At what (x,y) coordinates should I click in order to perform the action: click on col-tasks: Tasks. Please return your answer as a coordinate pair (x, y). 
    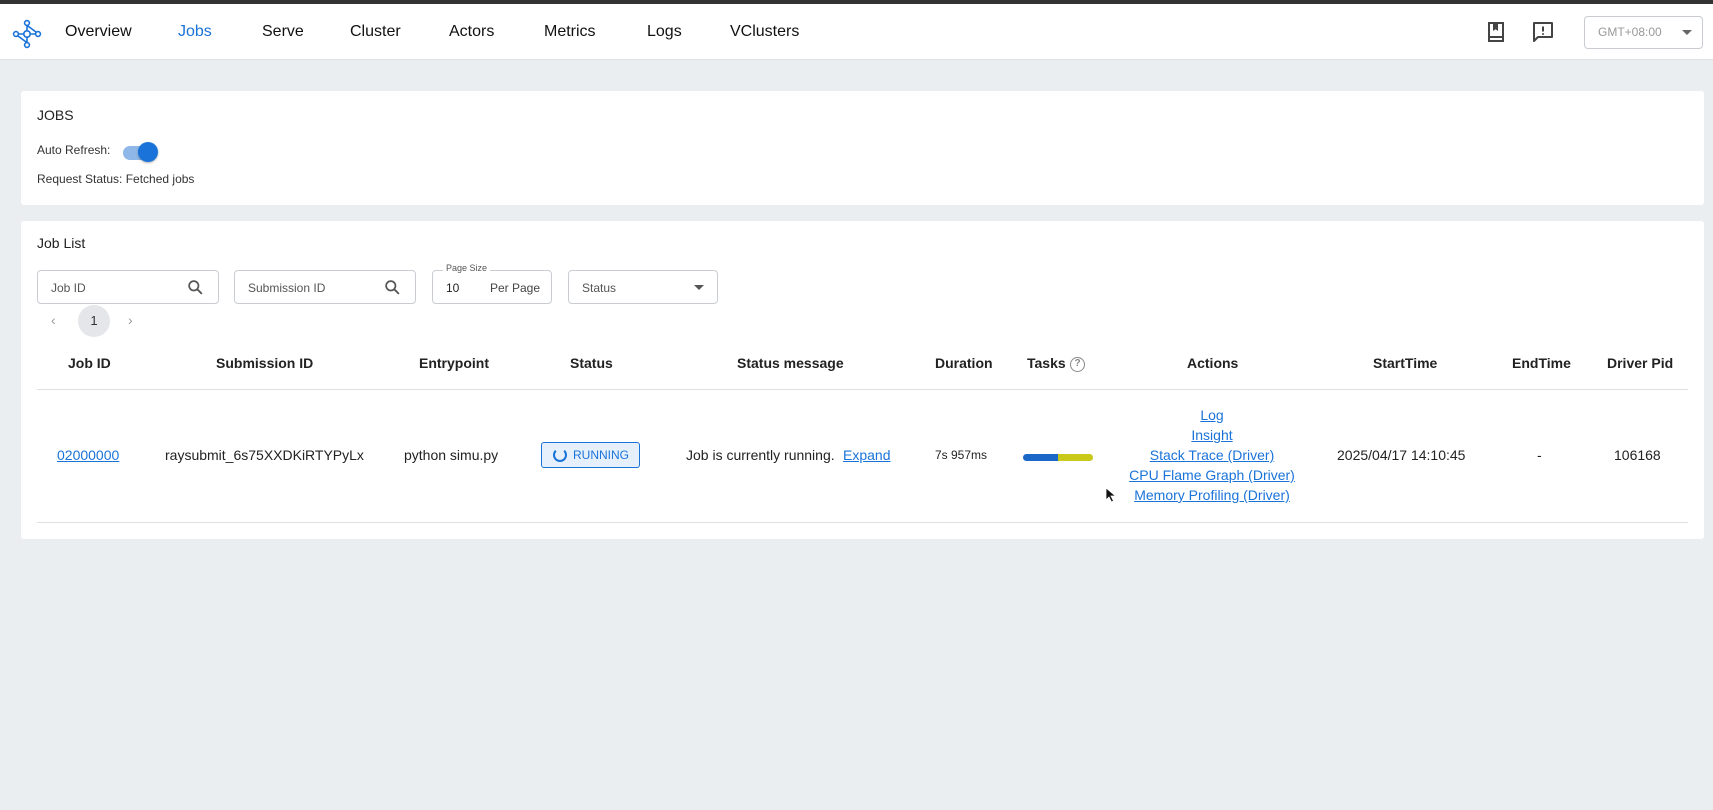
    Looking at the image, I should click on (1046, 363).